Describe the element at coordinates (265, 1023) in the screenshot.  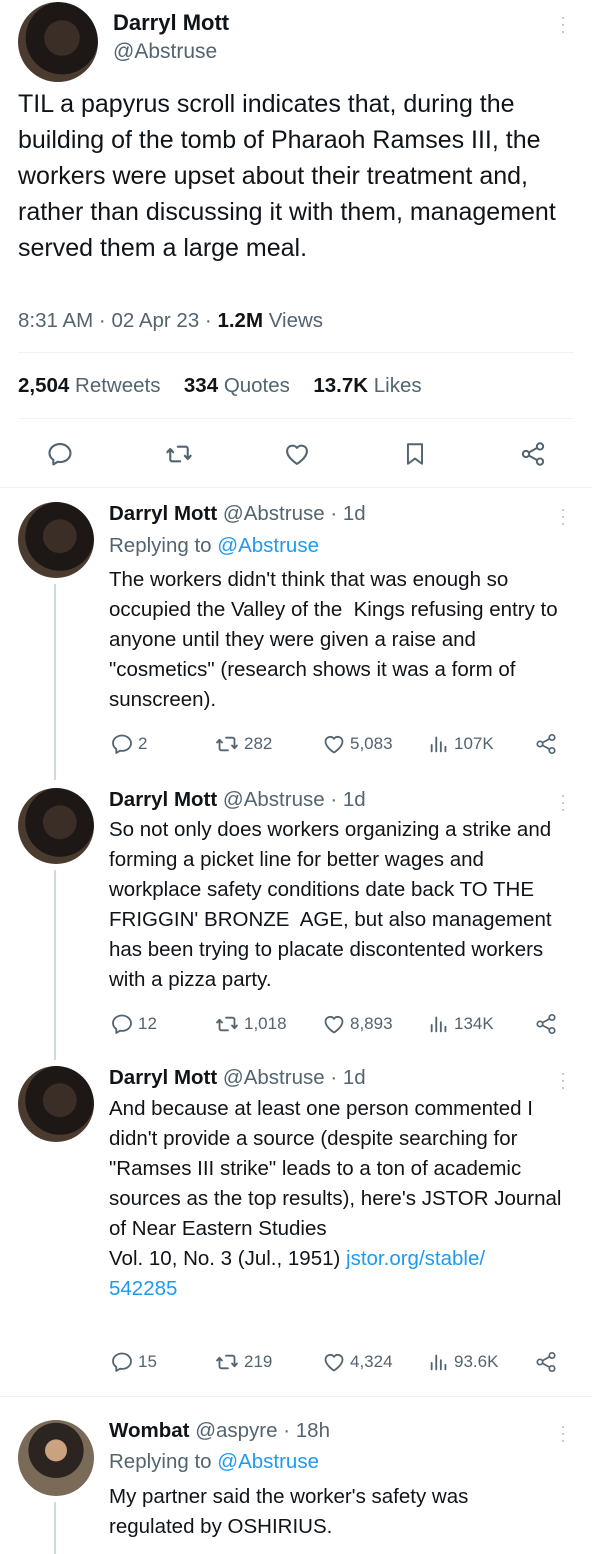
I see `retweet-count: 1,018` at that location.